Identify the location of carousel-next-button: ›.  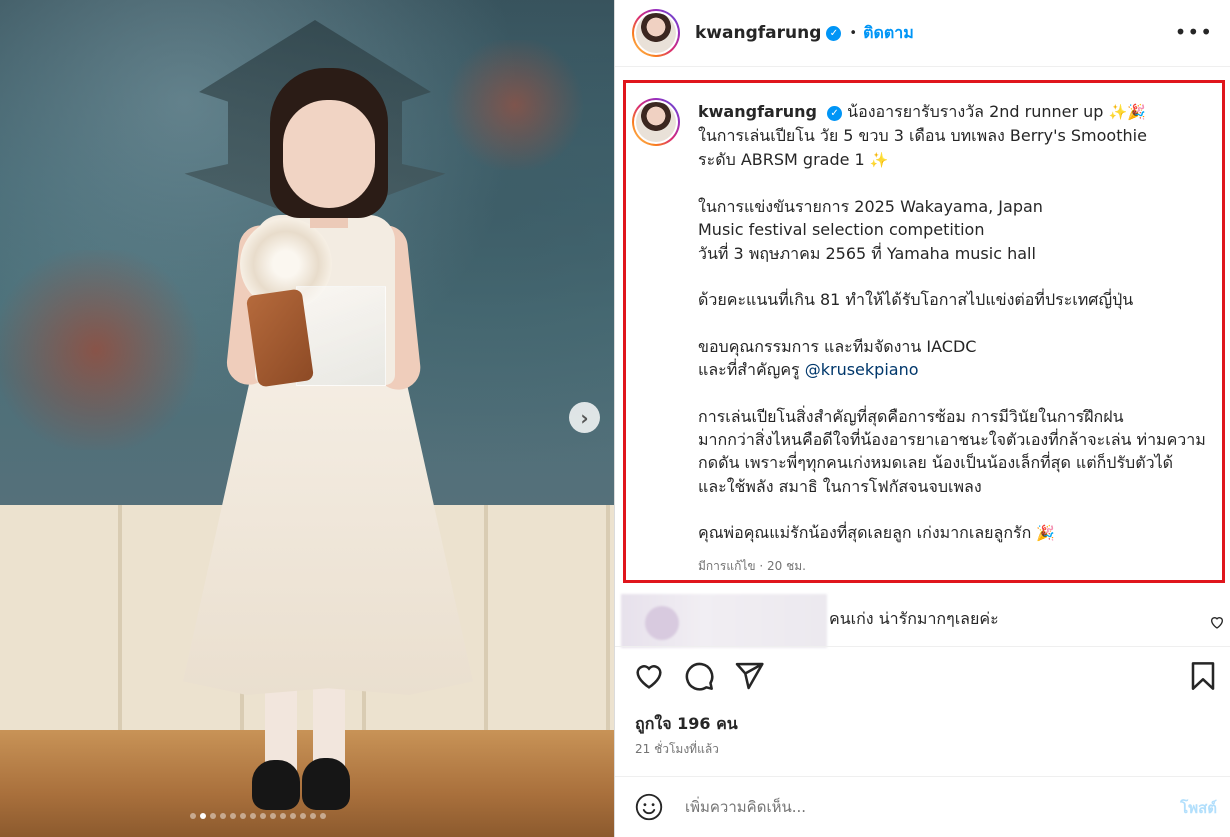
(584, 417).